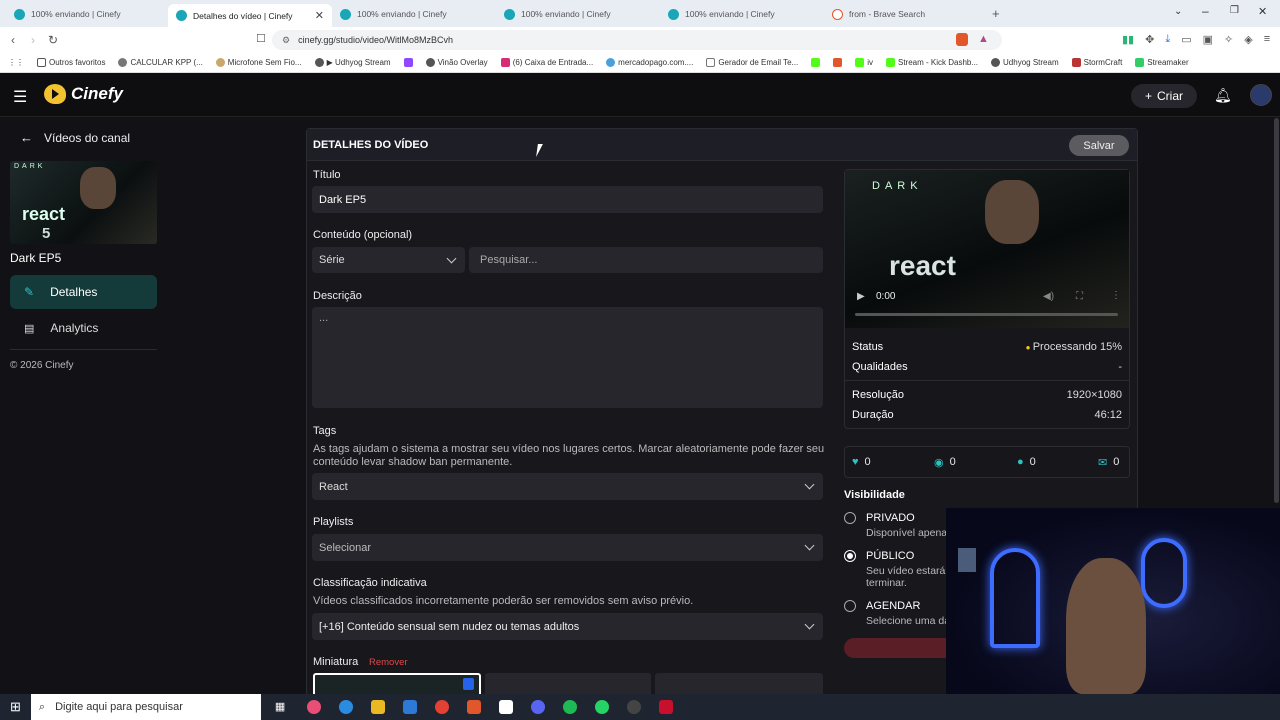  Describe the element at coordinates (850, 556) in the screenshot. I see `visibility-public-radio` at that location.